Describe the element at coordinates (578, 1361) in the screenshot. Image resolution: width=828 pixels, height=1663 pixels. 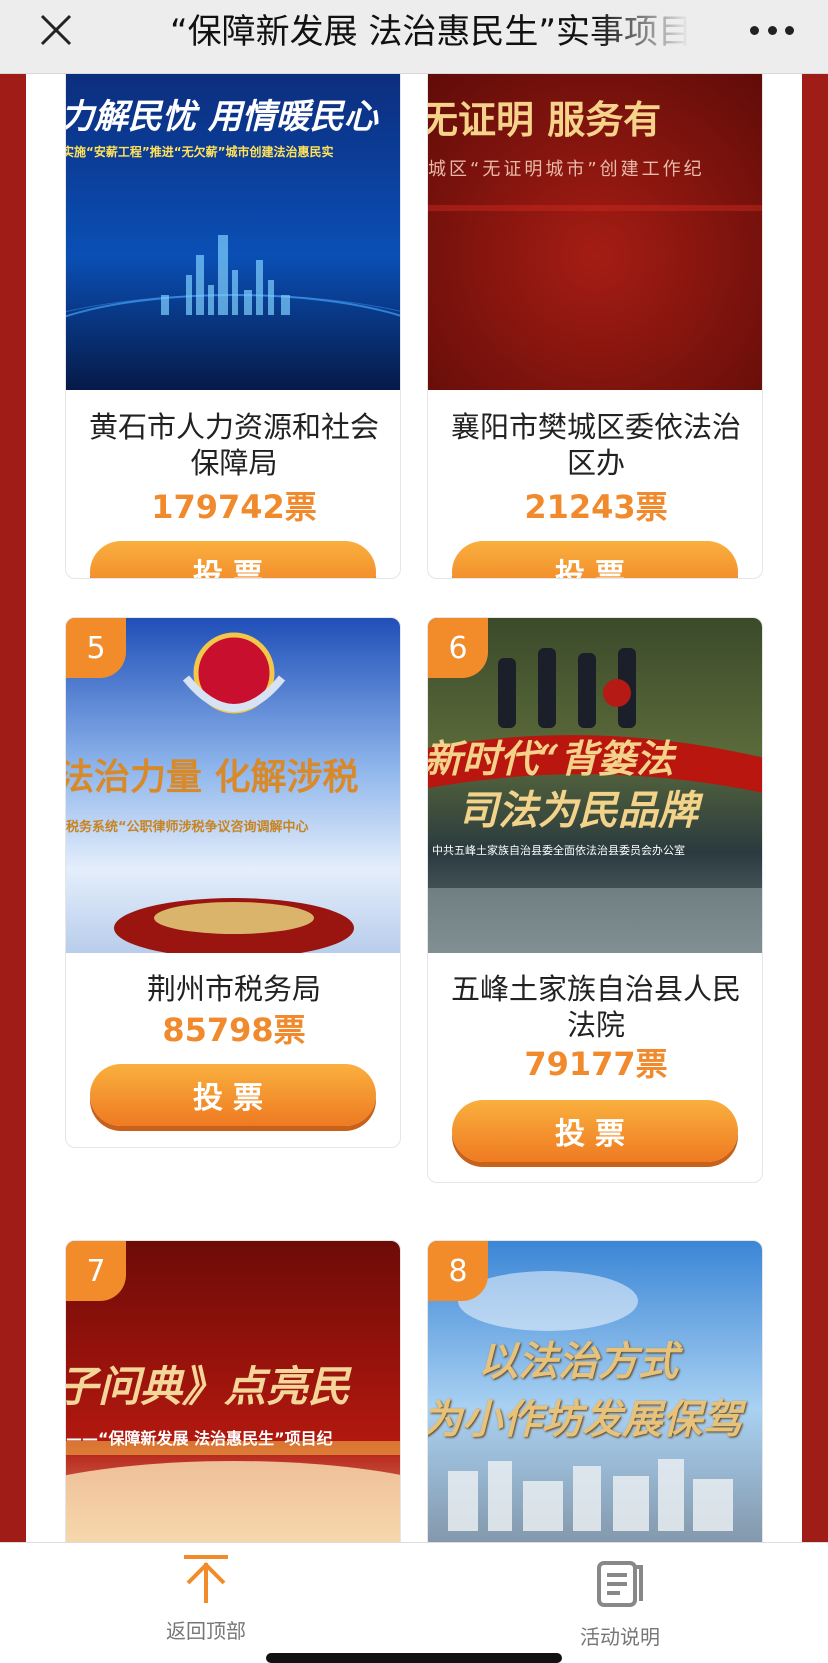
I see `image-headline: 以法治方式` at that location.